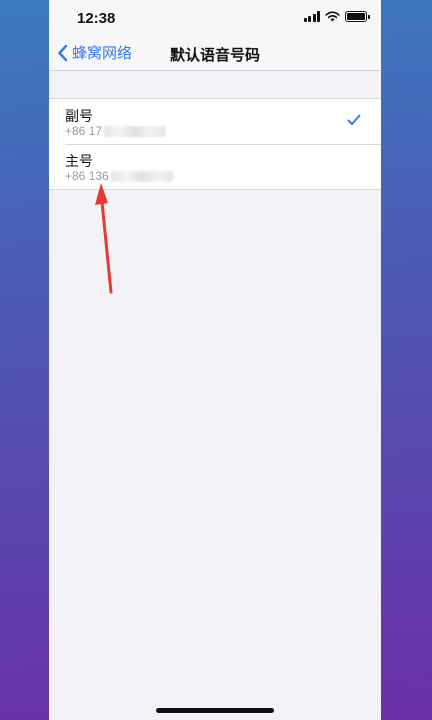 The width and height of the screenshot is (432, 720). I want to click on list-item-number: +86 136, so click(119, 176).